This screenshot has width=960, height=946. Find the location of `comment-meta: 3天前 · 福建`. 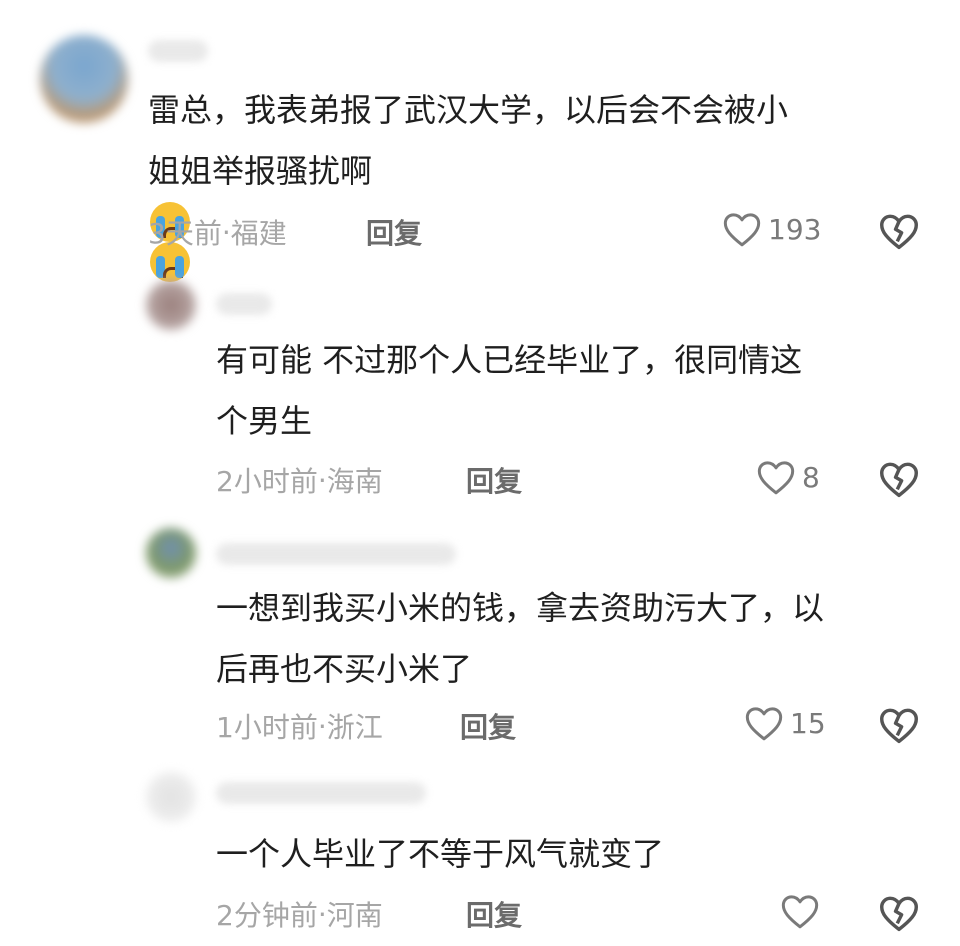

comment-meta: 3天前 · 福建 is located at coordinates (217, 232).